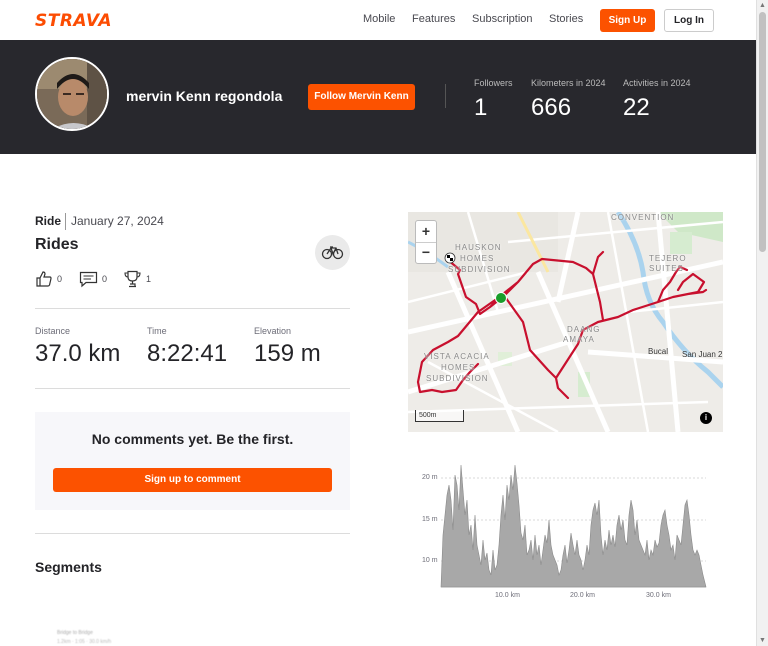 The height and width of the screenshot is (646, 768). What do you see at coordinates (762, 640) in the screenshot?
I see `scroll-down-icon: ▼` at bounding box center [762, 640].